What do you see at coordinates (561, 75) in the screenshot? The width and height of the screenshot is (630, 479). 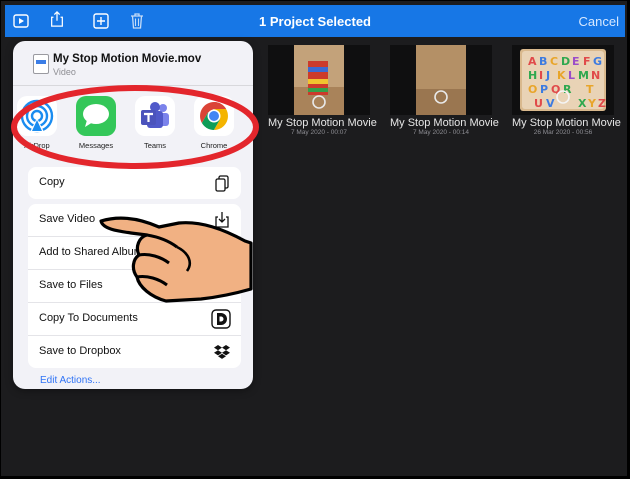 I see `svg-text: K` at bounding box center [561, 75].